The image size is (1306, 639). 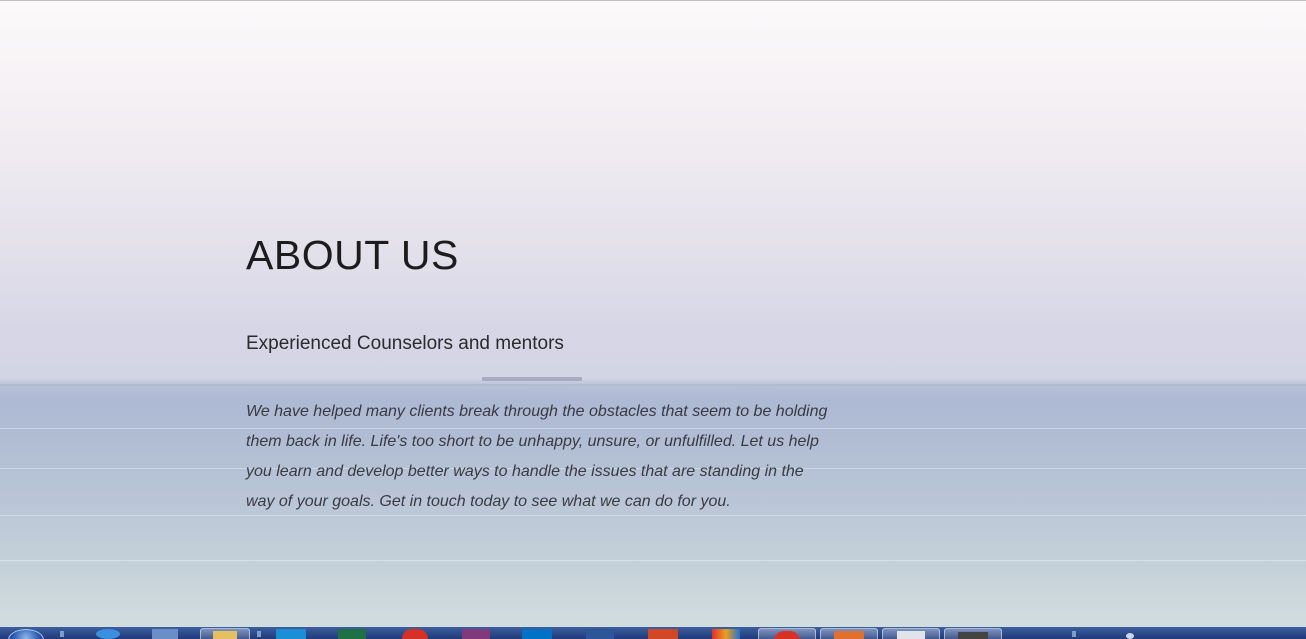 I want to click on start-button, so click(x=26, y=634).